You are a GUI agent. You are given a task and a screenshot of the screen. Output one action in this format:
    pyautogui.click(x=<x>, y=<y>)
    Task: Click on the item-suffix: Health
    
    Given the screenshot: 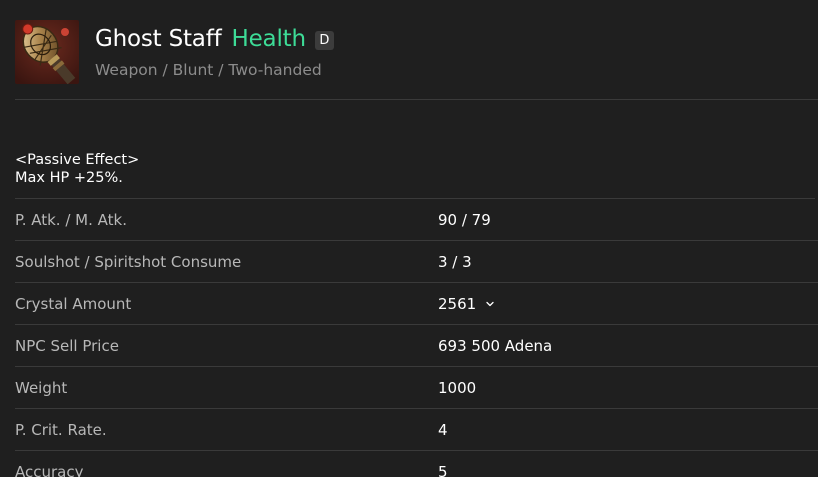 What is the action you would take?
    pyautogui.click(x=269, y=39)
    